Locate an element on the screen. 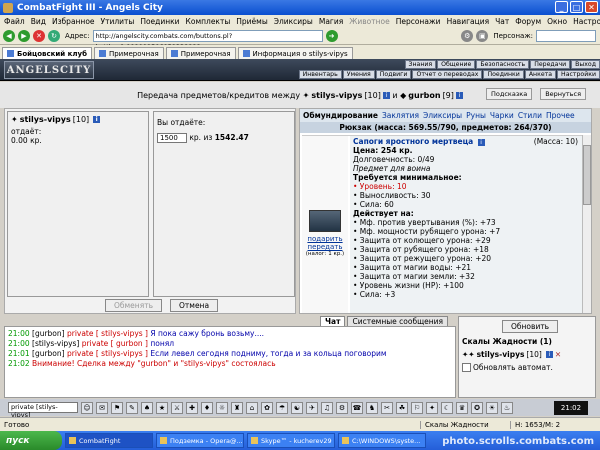 The image size is (600, 450). game-menu-item: Инвентарь is located at coordinates (320, 74).